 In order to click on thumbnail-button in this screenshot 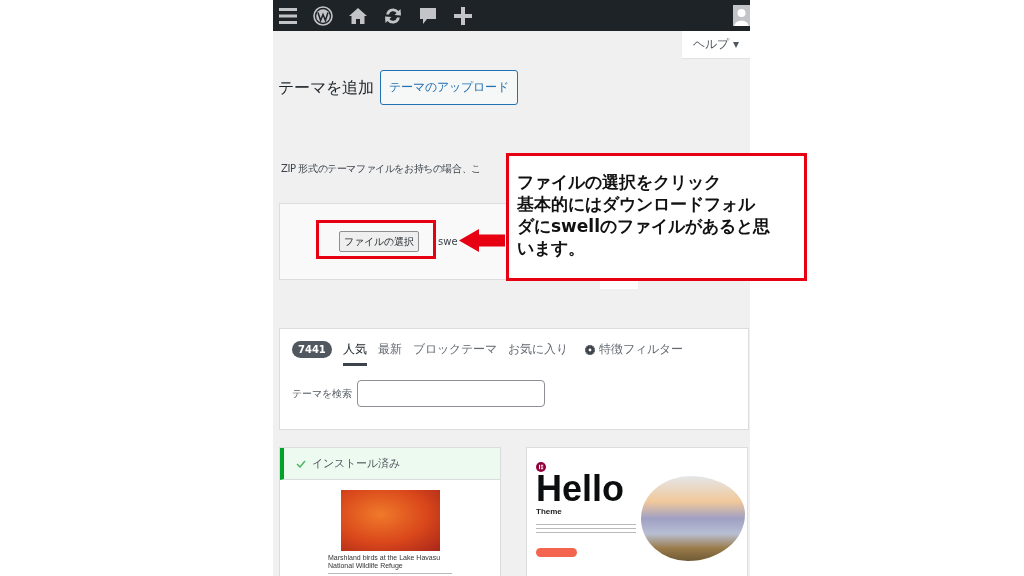, I will do `click(556, 552)`.